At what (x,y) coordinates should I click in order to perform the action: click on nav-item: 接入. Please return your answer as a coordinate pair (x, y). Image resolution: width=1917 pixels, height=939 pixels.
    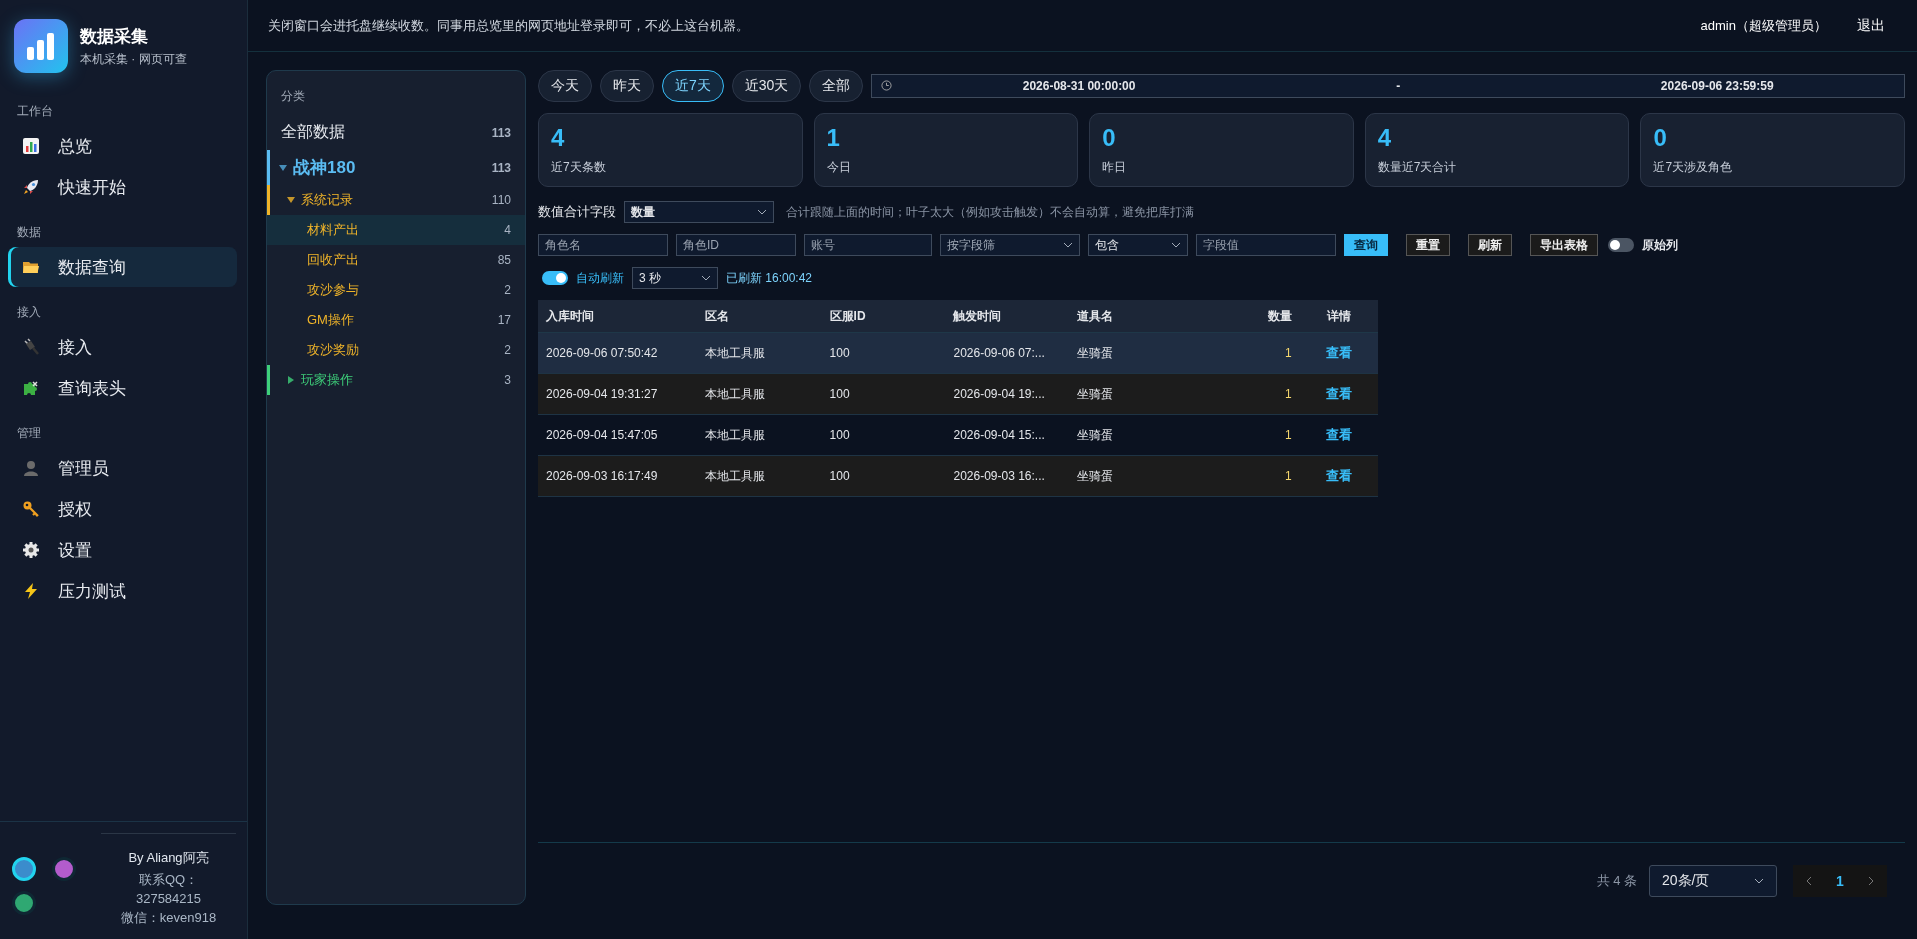
    Looking at the image, I should click on (122, 347).